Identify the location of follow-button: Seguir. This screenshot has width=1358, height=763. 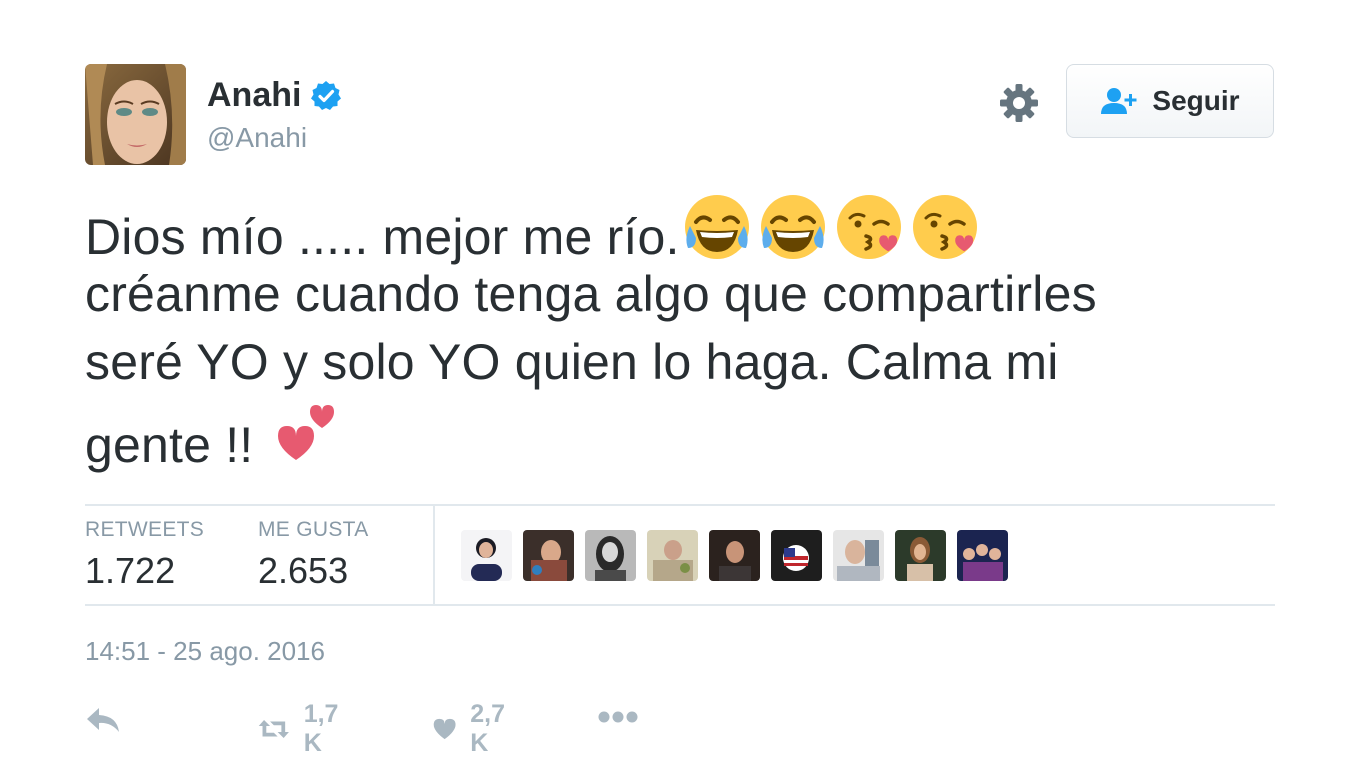
(1170, 101).